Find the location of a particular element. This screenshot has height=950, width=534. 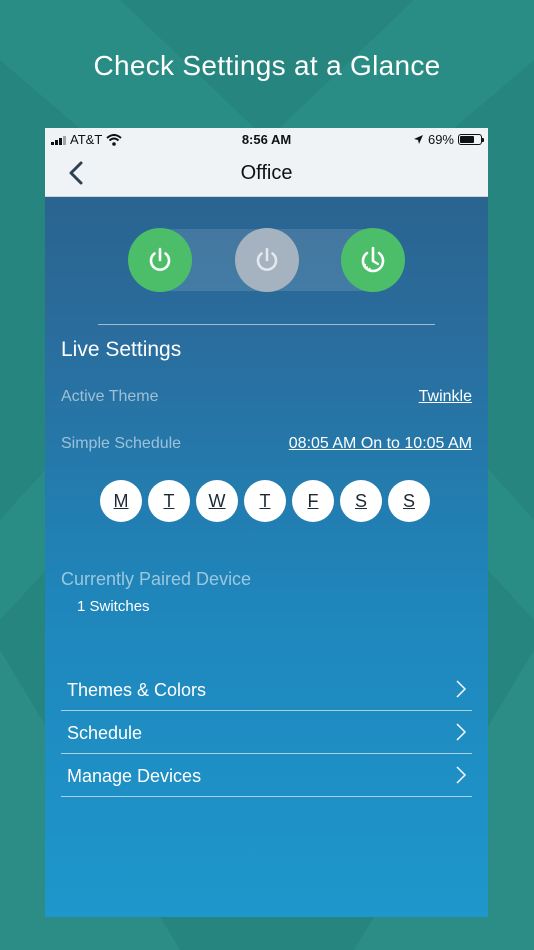

menu-item-label: Themes & Colors is located at coordinates (137, 690).